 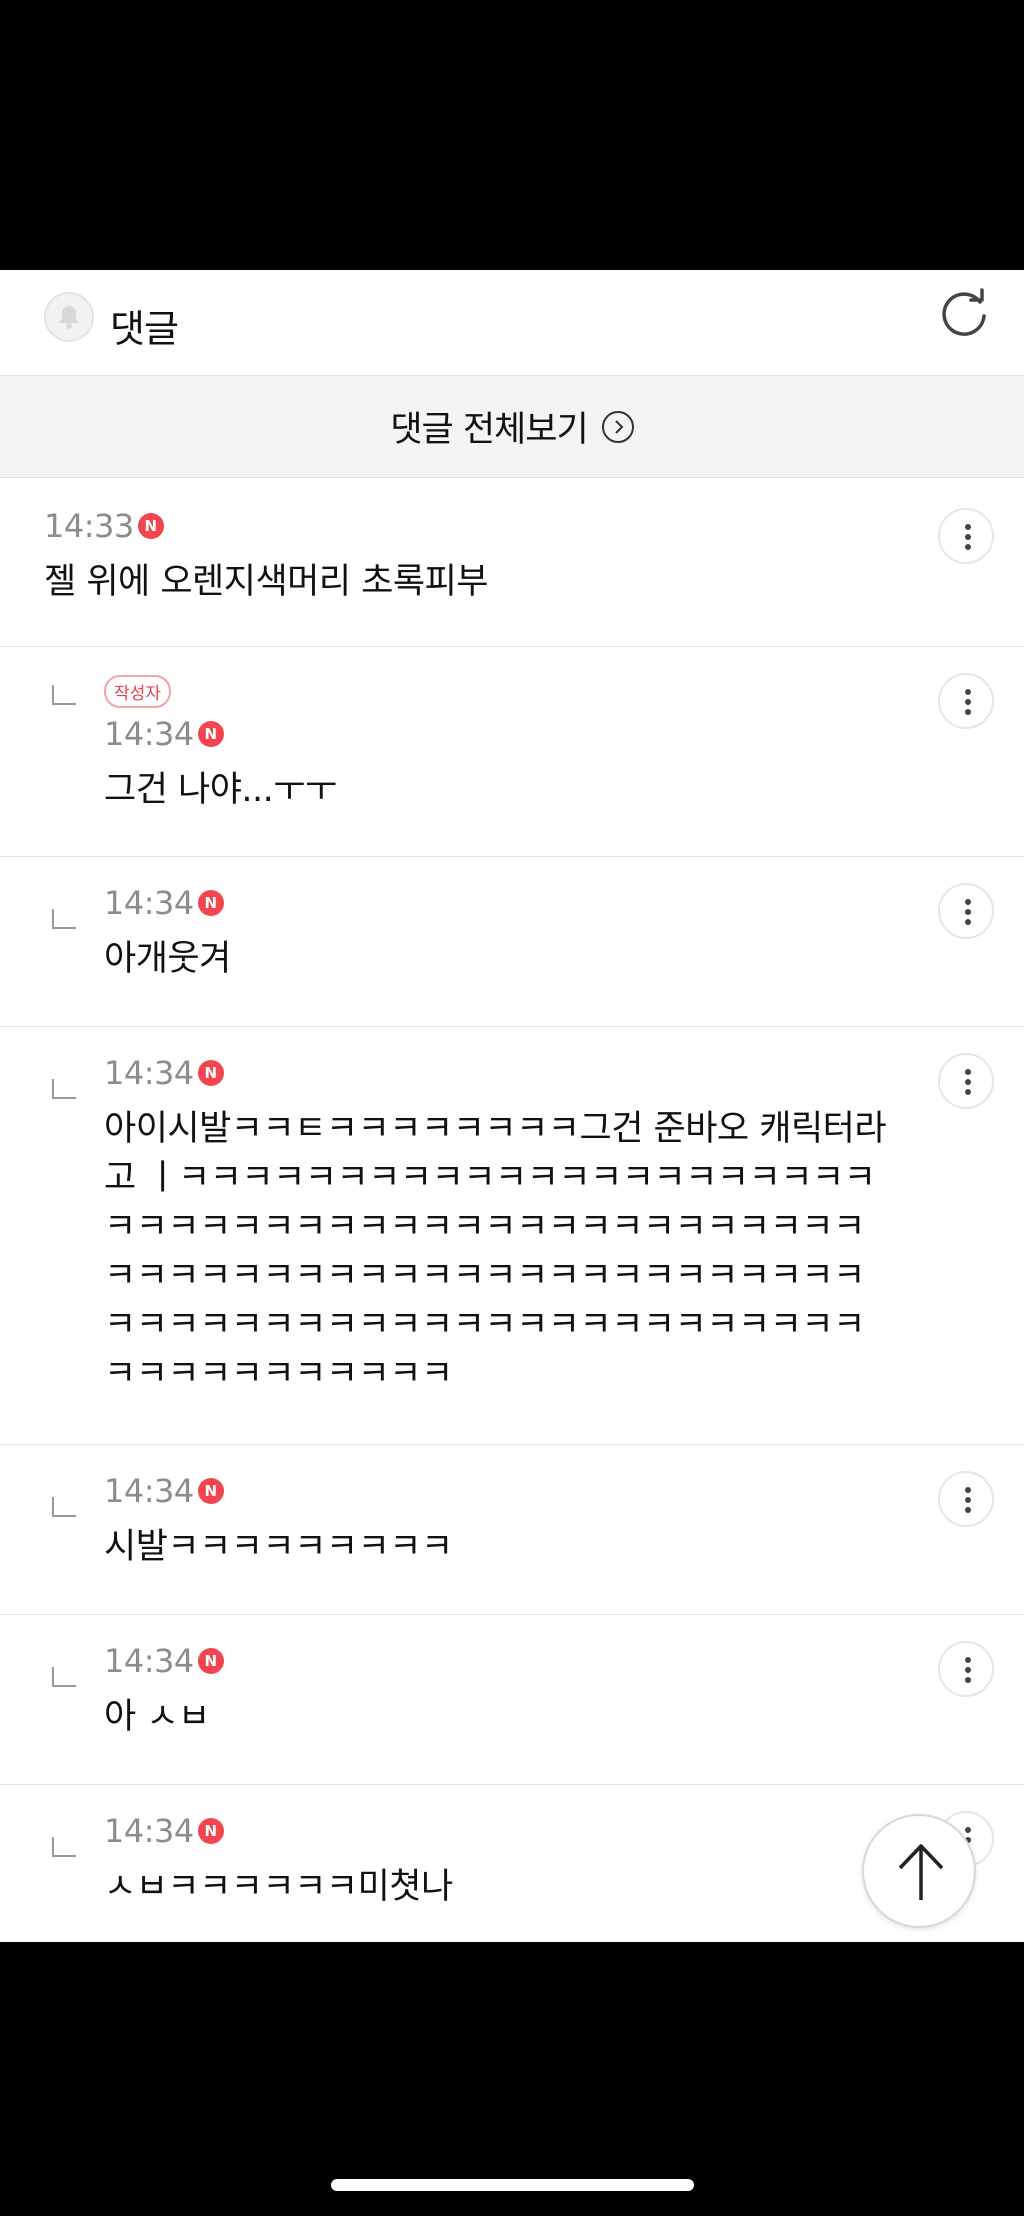 What do you see at coordinates (167, 959) in the screenshot?
I see `comment-text: 아개웃겨` at bounding box center [167, 959].